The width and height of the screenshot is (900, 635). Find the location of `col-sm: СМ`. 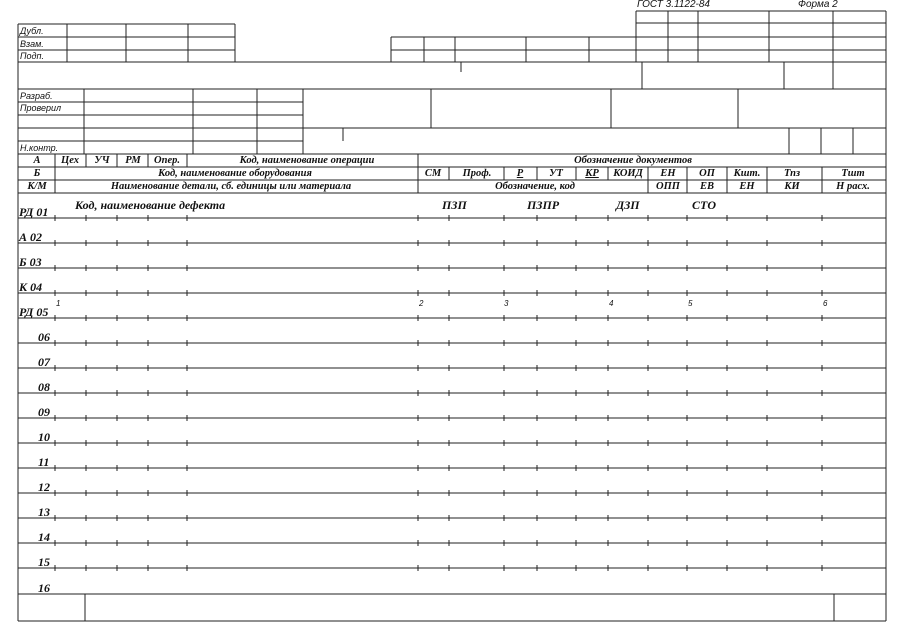

col-sm: СМ is located at coordinates (433, 173).